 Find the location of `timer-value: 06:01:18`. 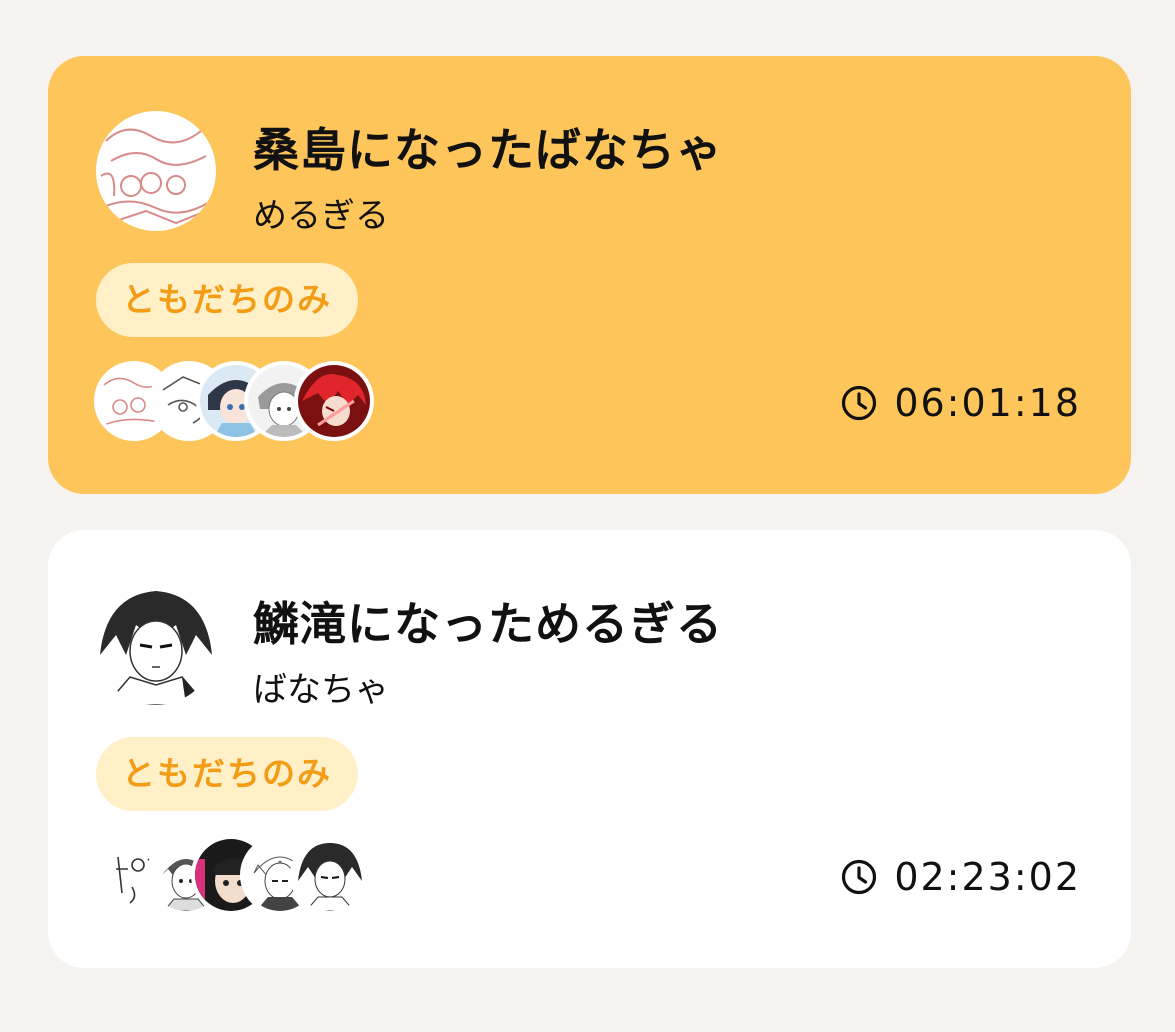

timer-value: 06:01:18 is located at coordinates (987, 403).